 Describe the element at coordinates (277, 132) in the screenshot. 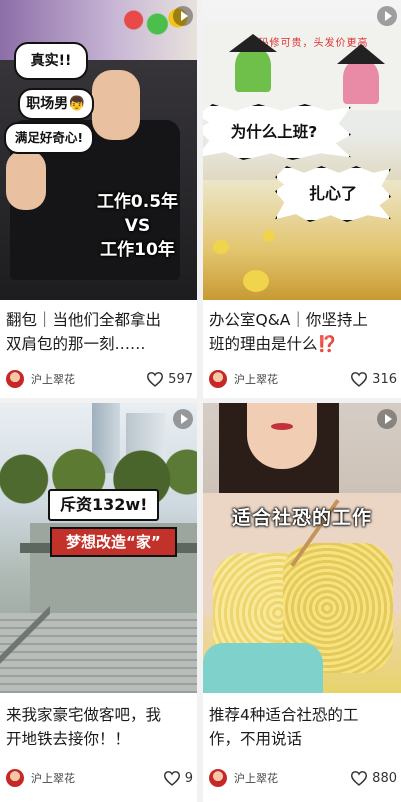

I see `thumbnail-question-bubble: 为什么上班?` at that location.